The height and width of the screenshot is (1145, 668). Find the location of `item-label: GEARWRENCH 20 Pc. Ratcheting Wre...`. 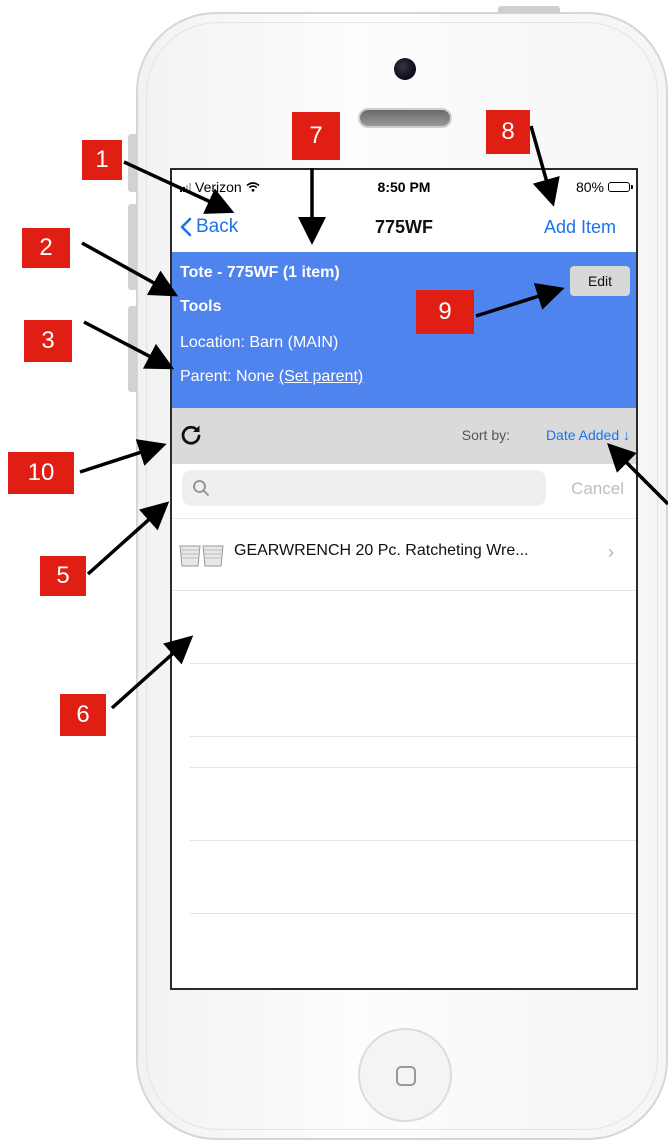

item-label: GEARWRENCH 20 Pc. Ratcheting Wre... is located at coordinates (381, 550).